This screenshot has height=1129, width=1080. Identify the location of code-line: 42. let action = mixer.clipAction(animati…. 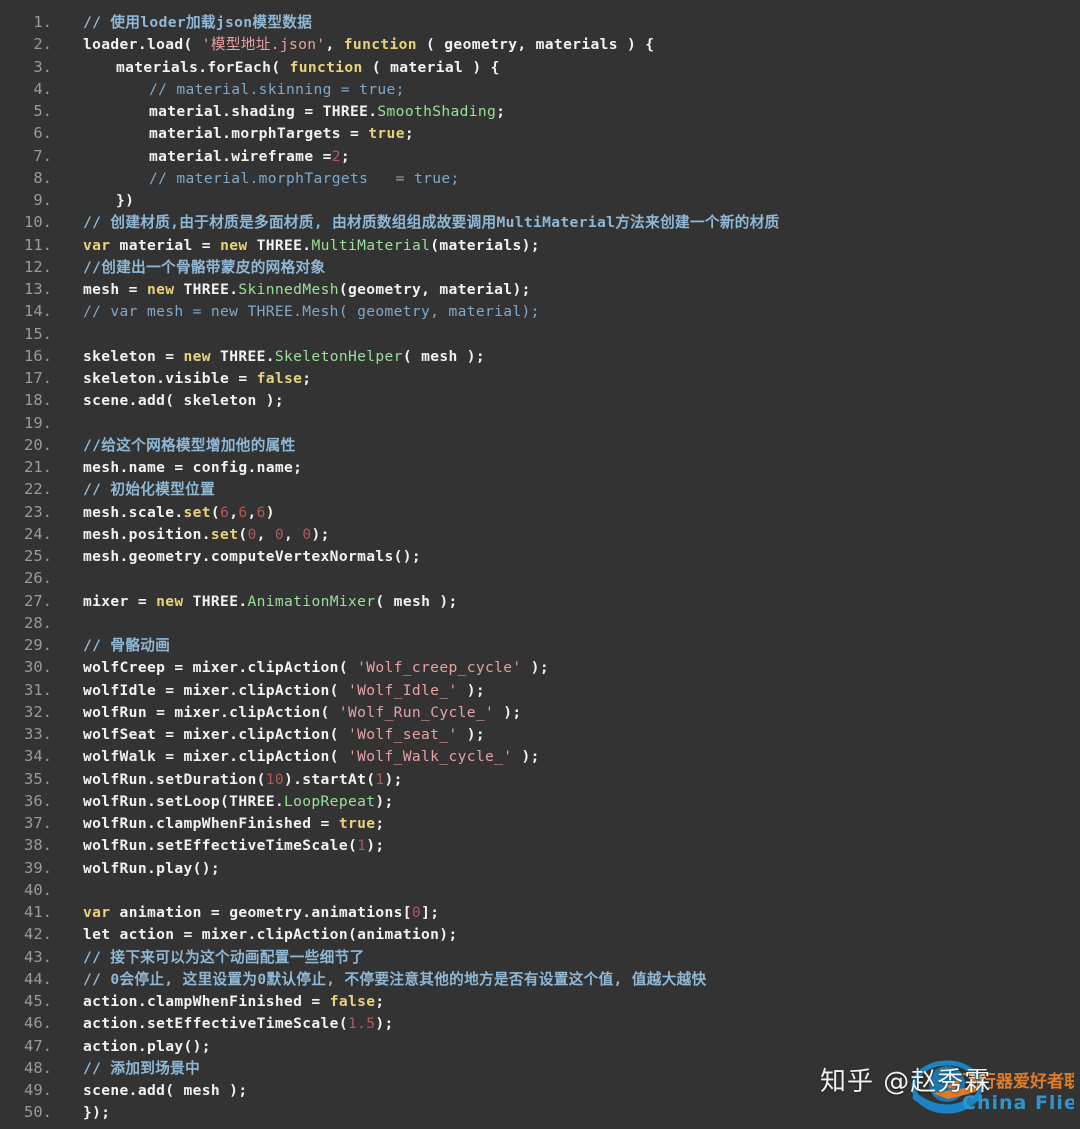
(540, 934).